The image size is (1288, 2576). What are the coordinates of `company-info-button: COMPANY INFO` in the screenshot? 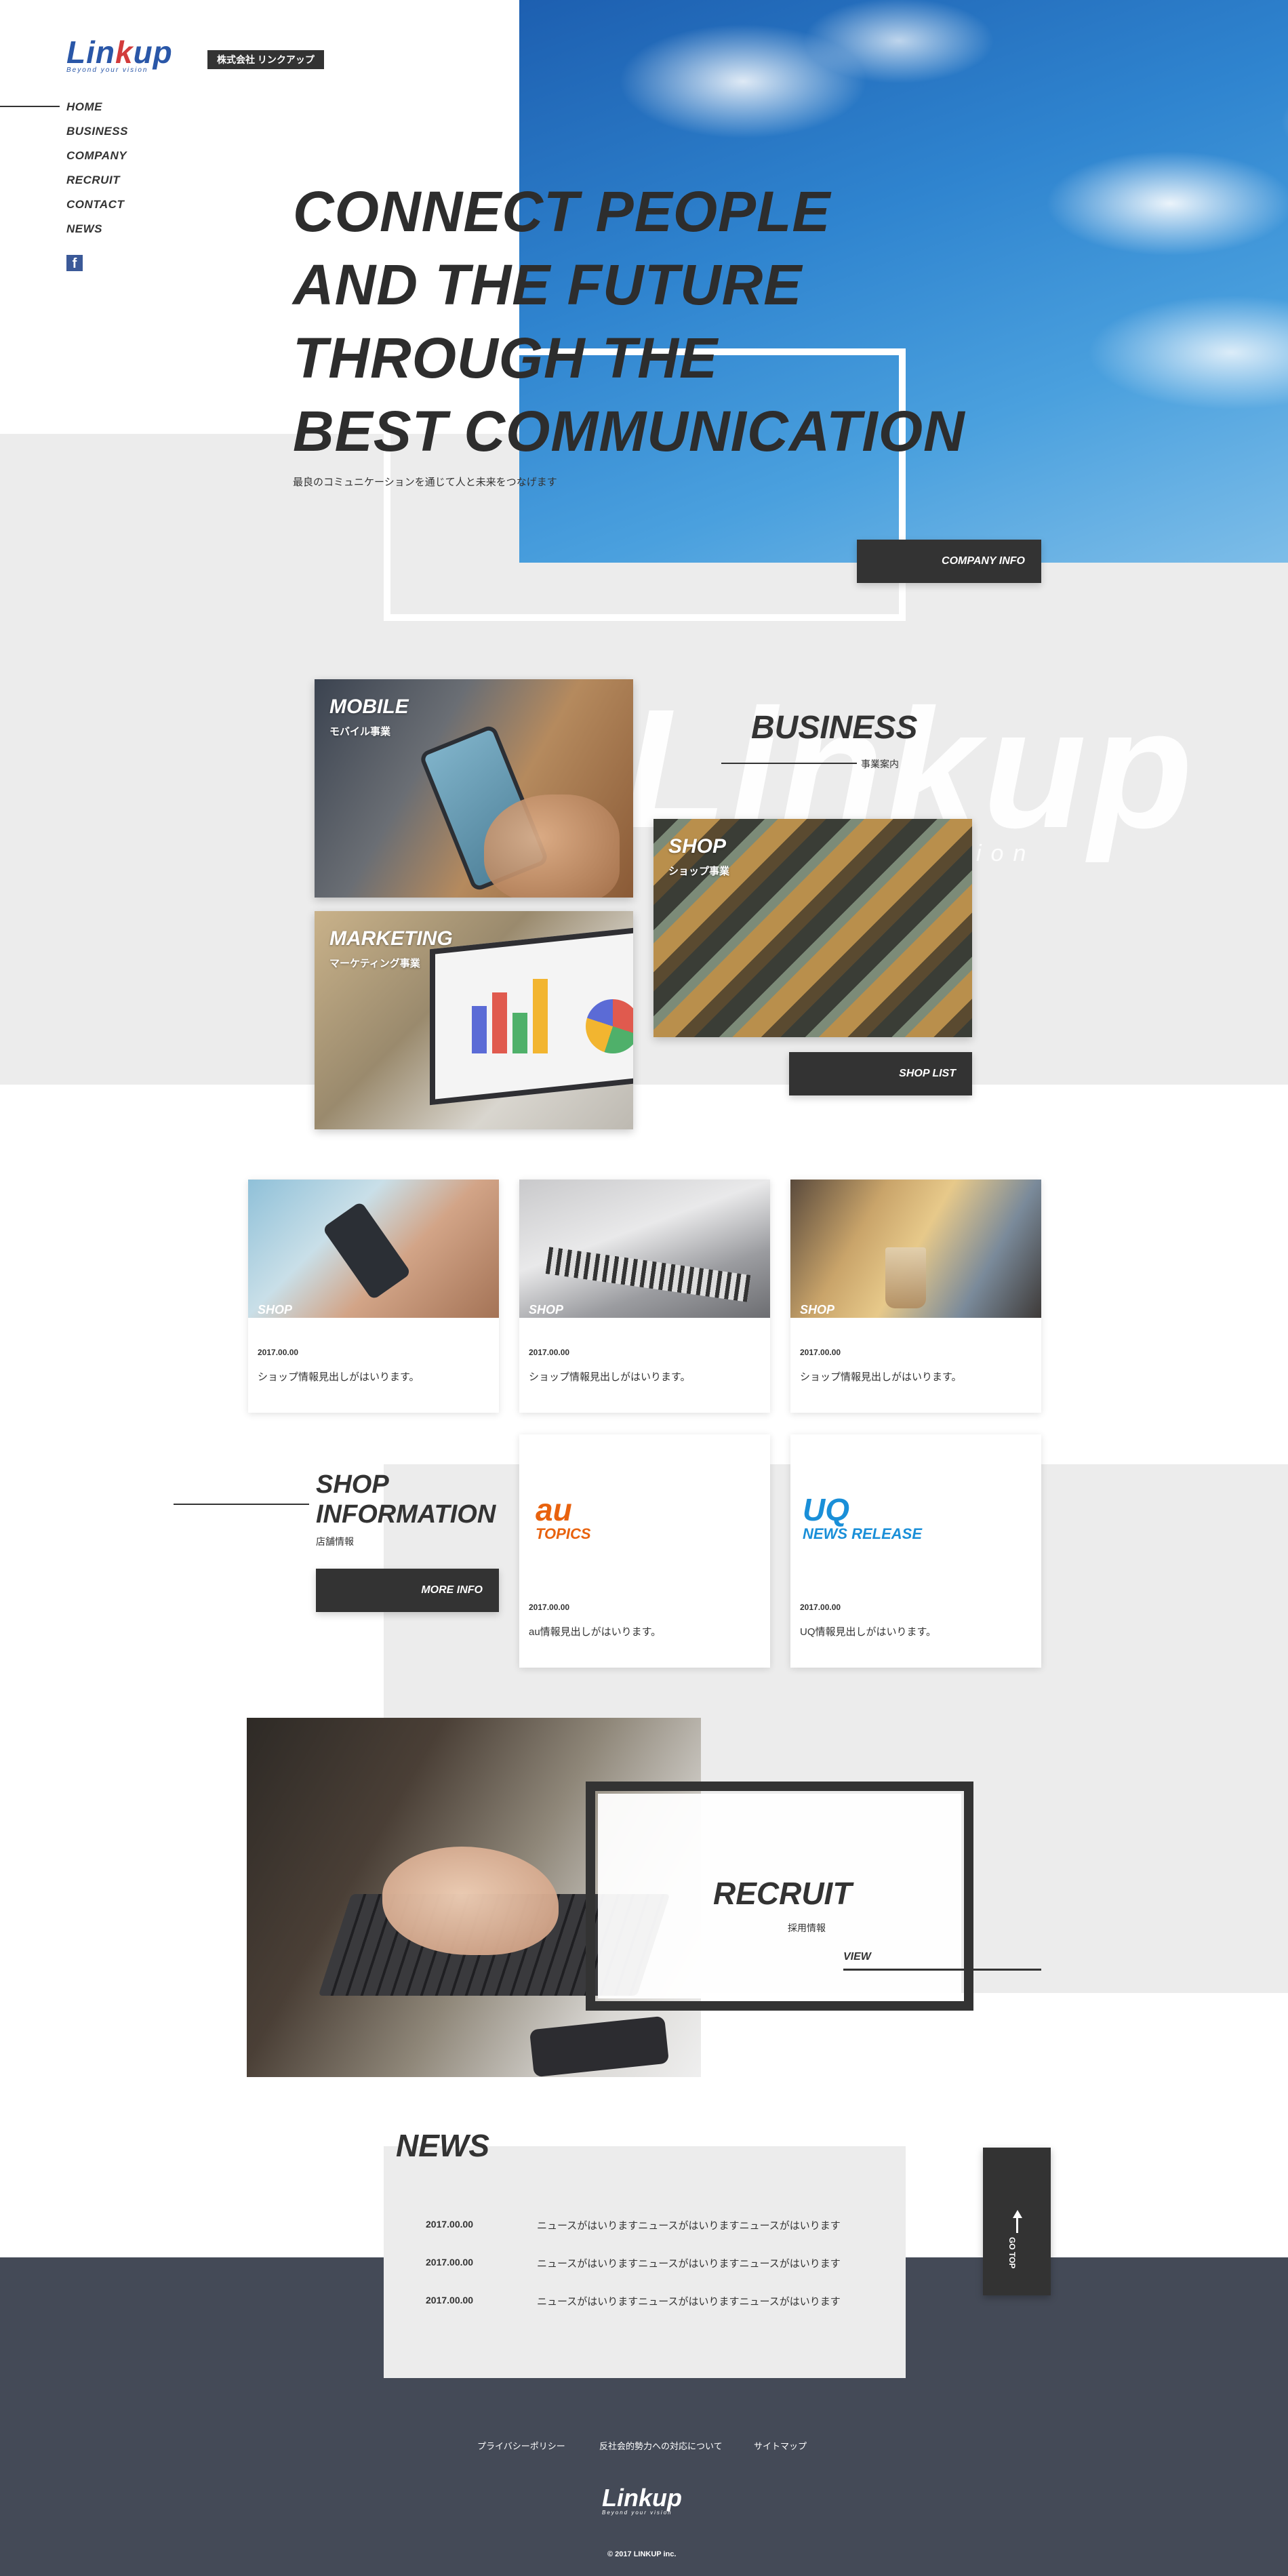 It's located at (949, 561).